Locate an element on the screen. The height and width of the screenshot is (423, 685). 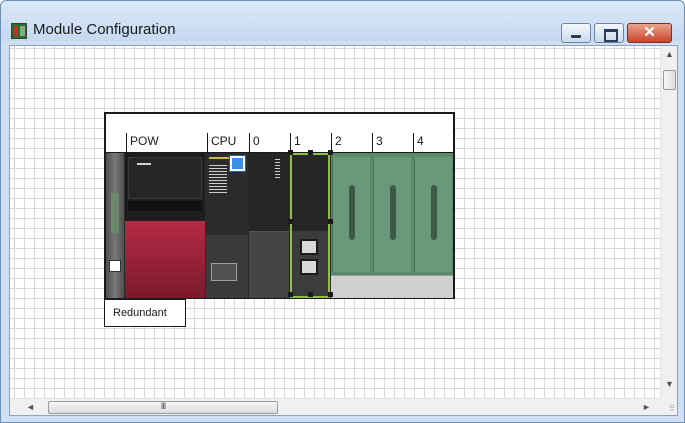
base-side-module is located at coordinates (115, 225).